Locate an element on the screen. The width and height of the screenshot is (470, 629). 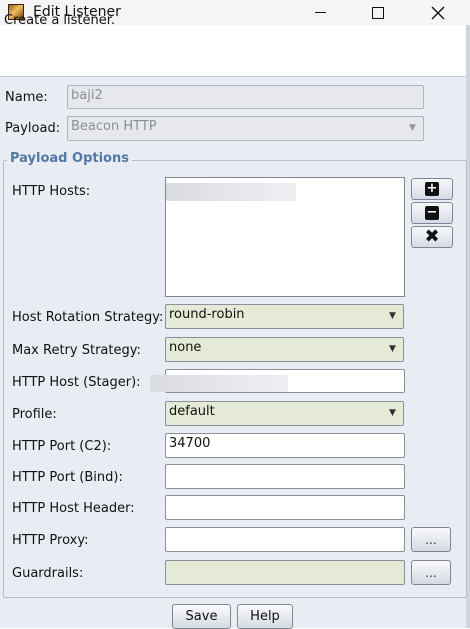
port-bind-label: HTTP Port (Bind): is located at coordinates (67, 477).